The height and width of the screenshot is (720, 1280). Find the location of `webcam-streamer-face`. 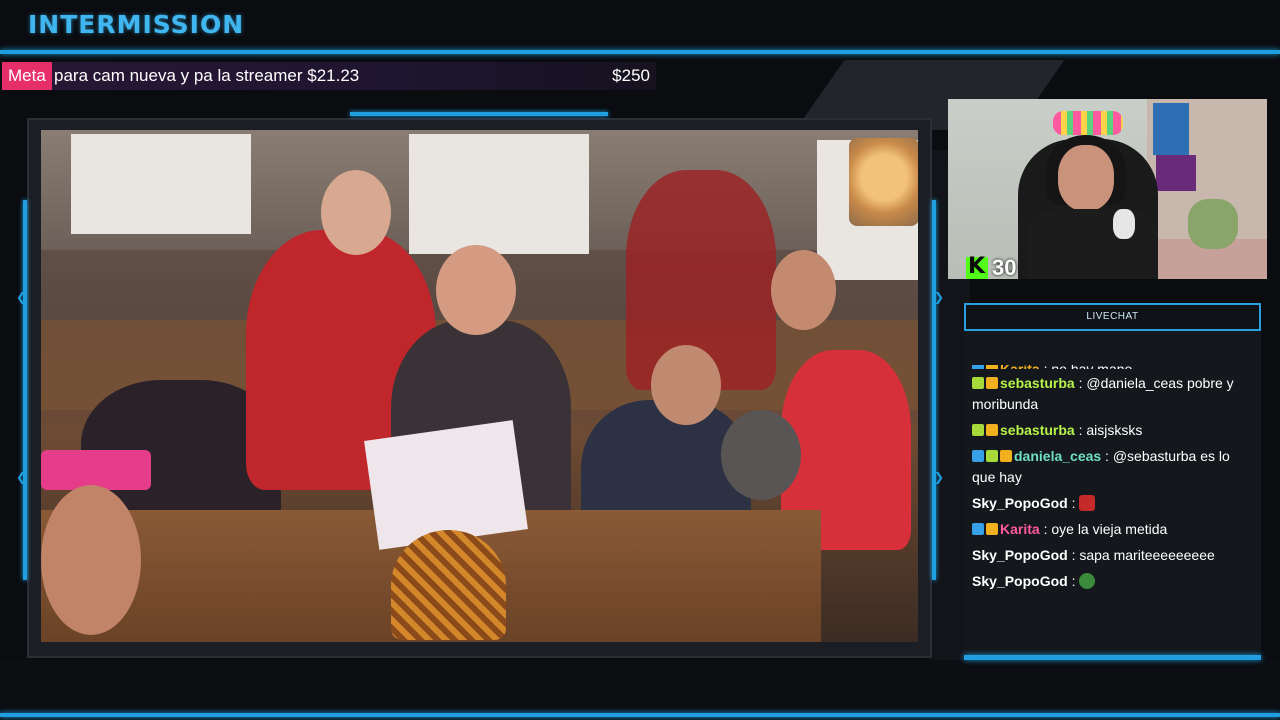

webcam-streamer-face is located at coordinates (1086, 178).